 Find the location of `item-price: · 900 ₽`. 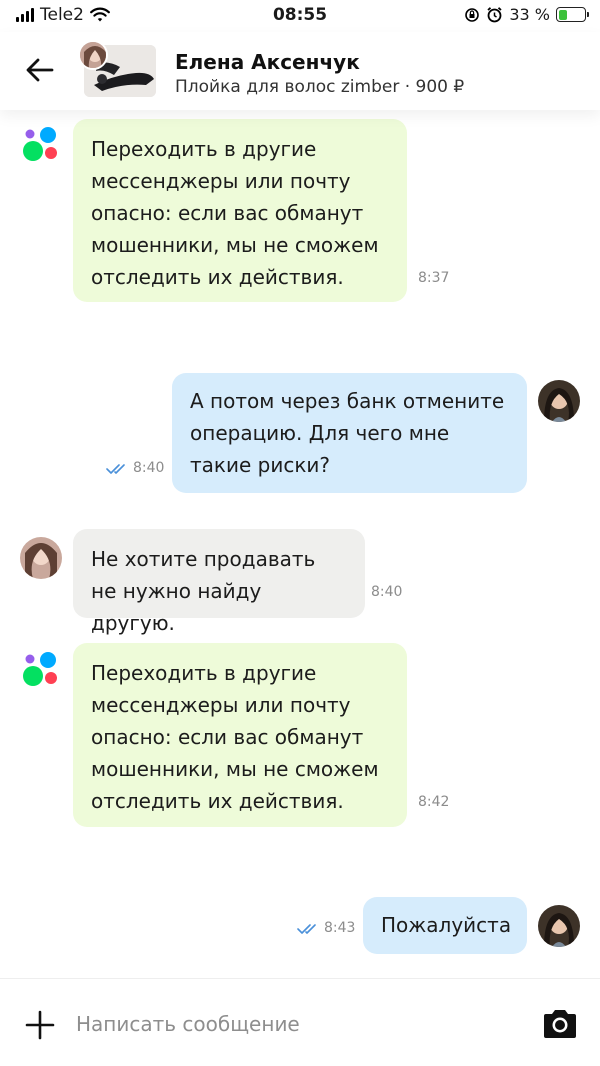

item-price: · 900 ₽ is located at coordinates (434, 87).